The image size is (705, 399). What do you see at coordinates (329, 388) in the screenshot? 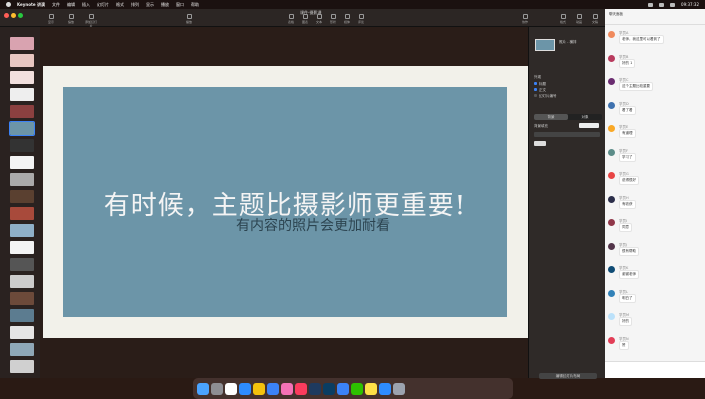
I see `photoshop-icon` at bounding box center [329, 388].